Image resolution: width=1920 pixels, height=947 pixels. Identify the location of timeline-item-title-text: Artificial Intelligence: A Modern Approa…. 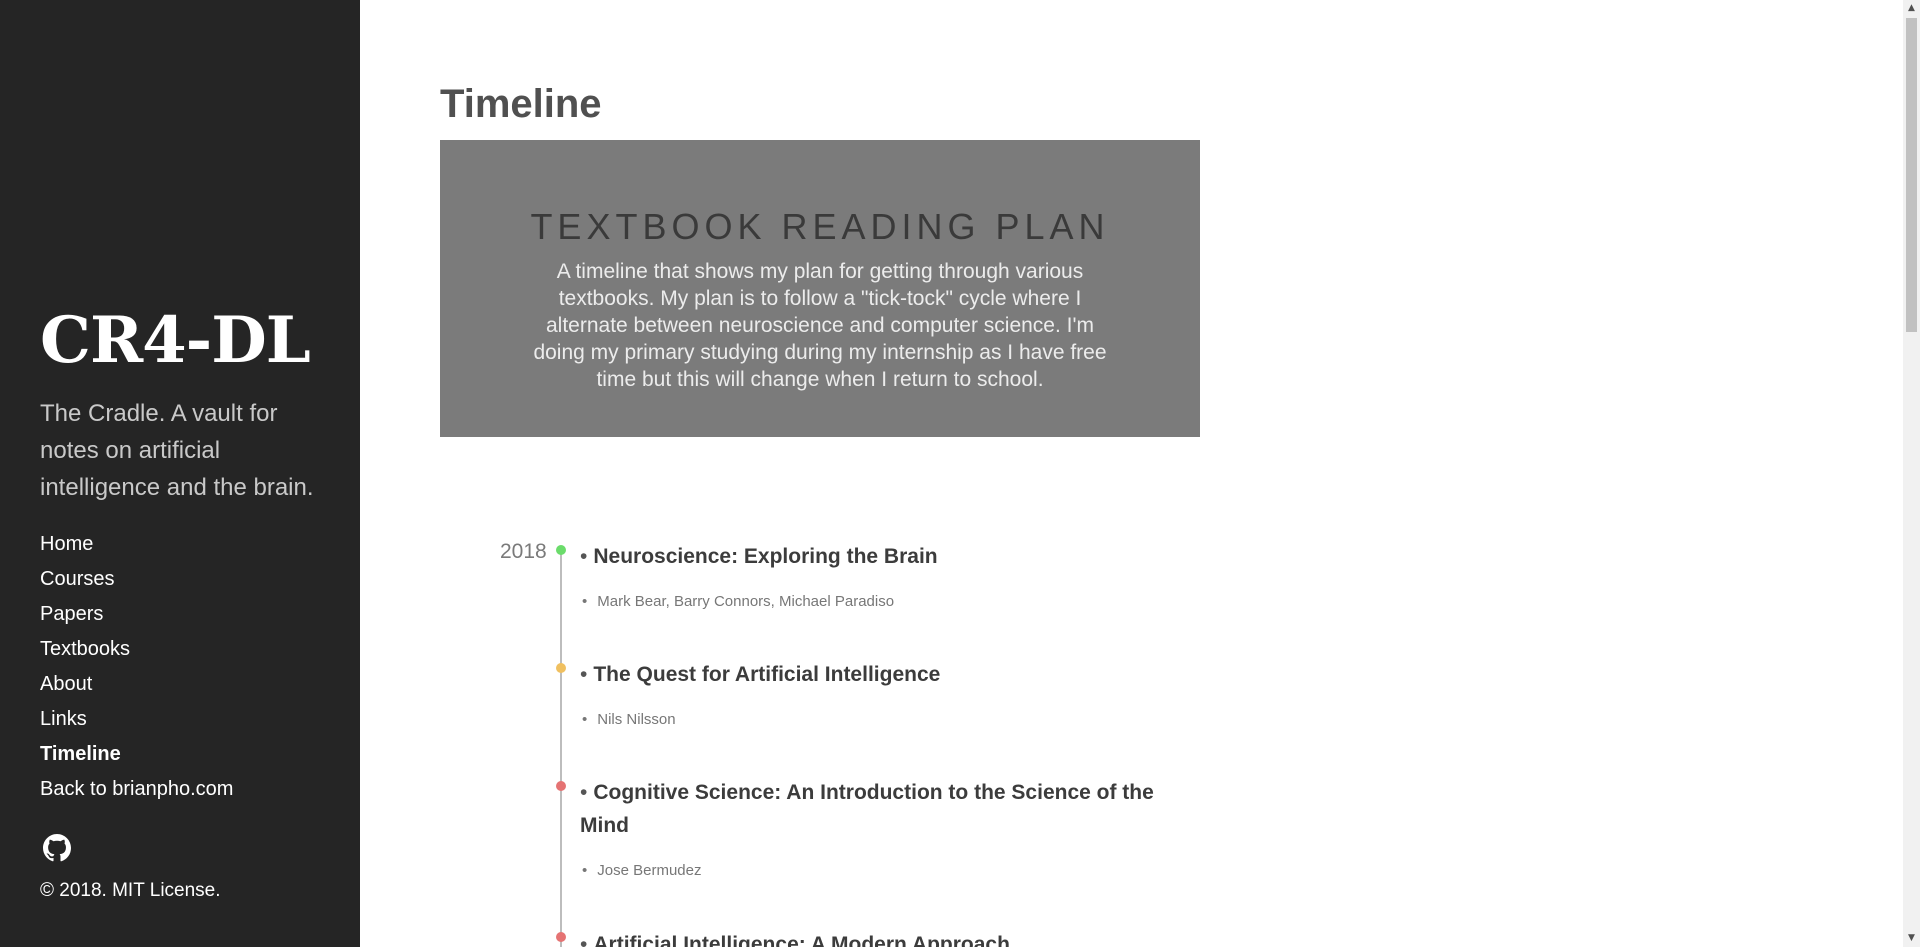
(801, 940).